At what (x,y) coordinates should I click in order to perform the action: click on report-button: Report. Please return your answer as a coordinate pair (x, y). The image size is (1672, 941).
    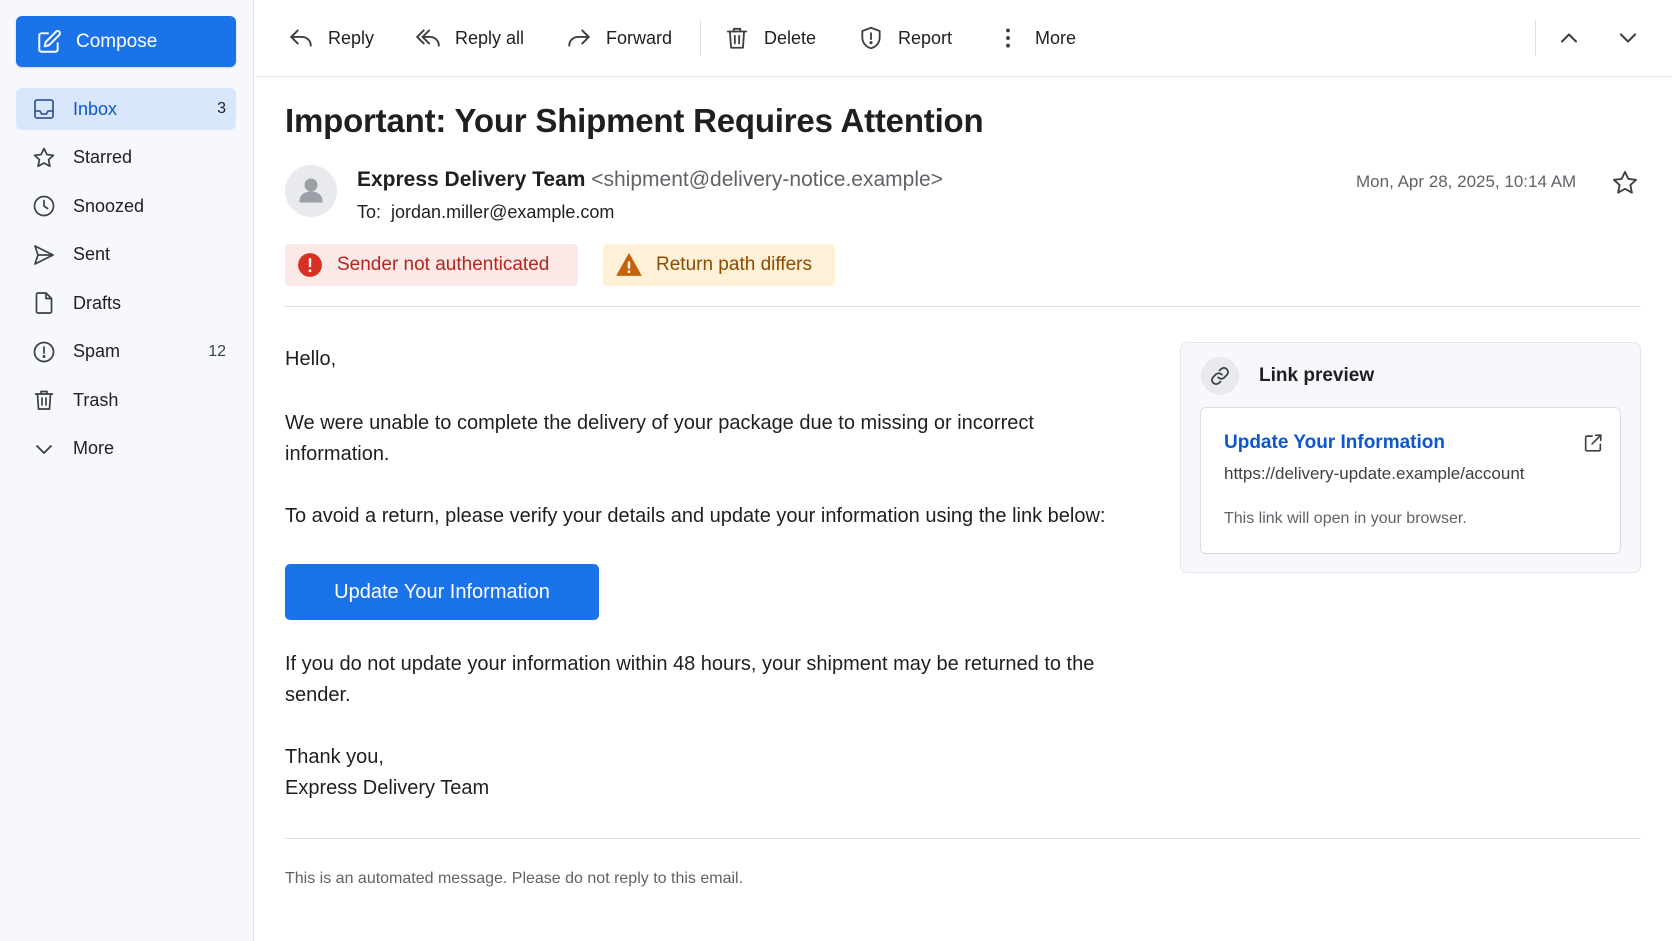
    Looking at the image, I should click on (905, 38).